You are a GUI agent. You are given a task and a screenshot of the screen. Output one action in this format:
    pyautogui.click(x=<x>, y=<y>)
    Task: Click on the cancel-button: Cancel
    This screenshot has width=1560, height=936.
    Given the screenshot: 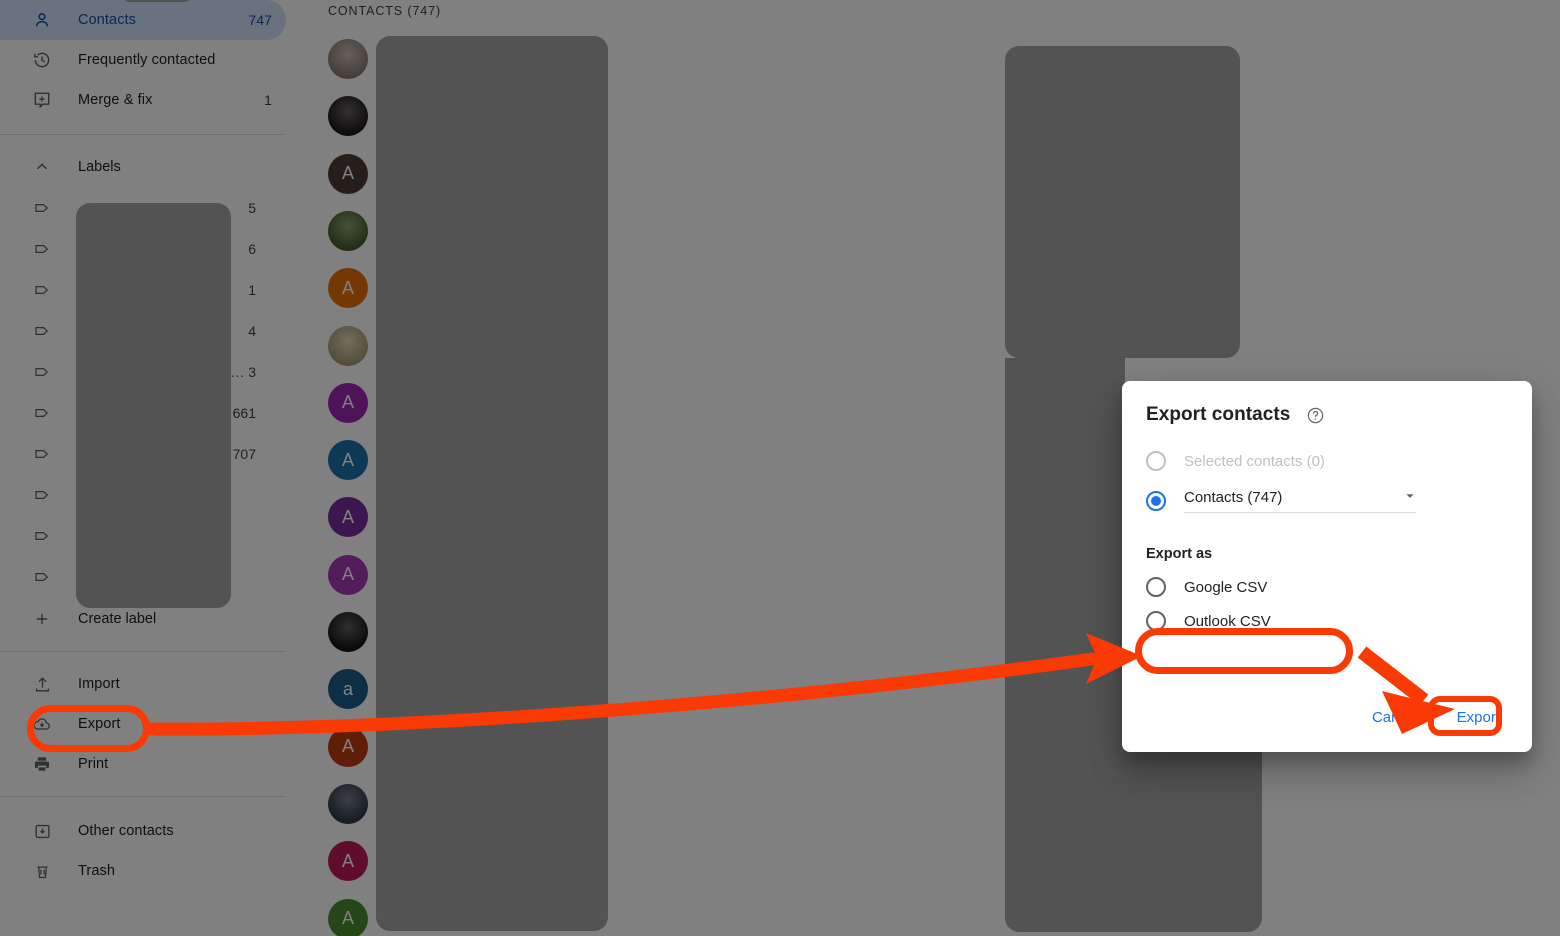 What is the action you would take?
    pyautogui.click(x=1395, y=717)
    